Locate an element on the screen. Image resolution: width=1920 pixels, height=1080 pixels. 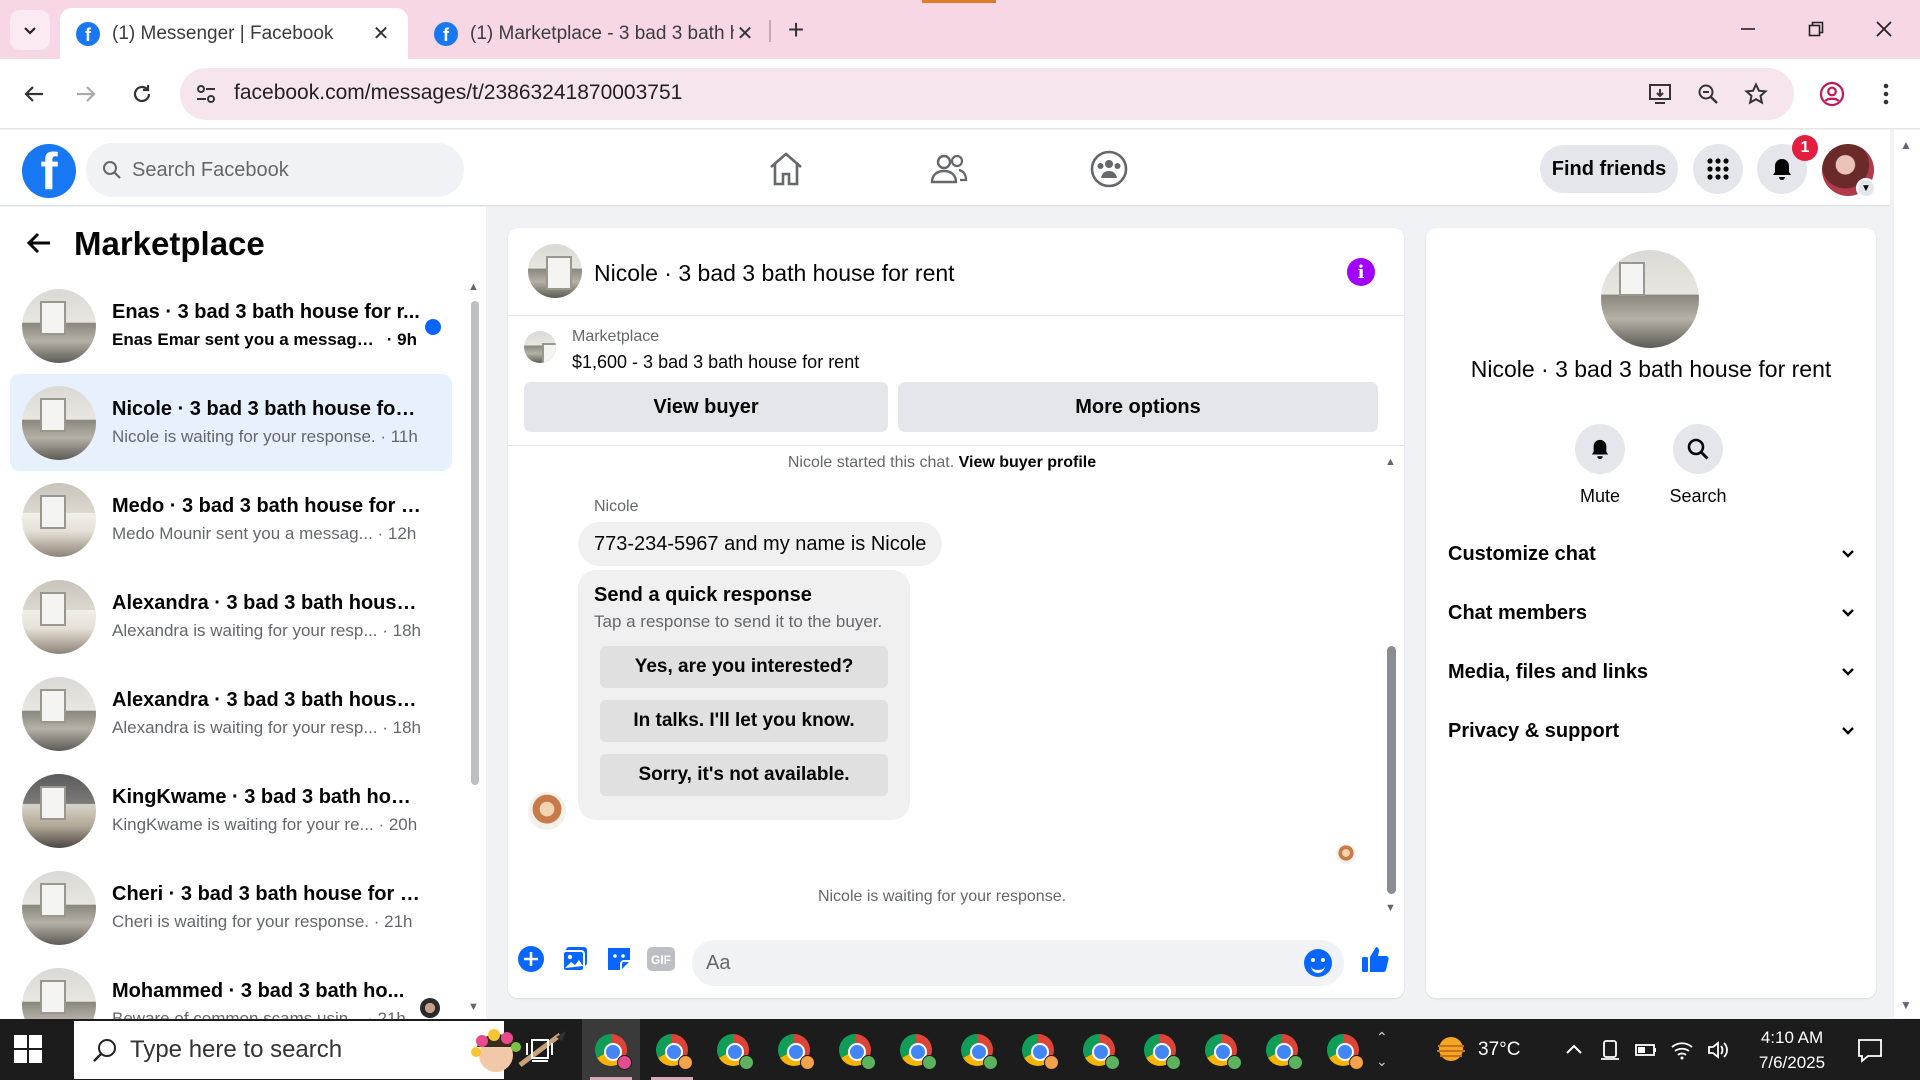
mute-action: Mute is located at coordinates (1600, 465).